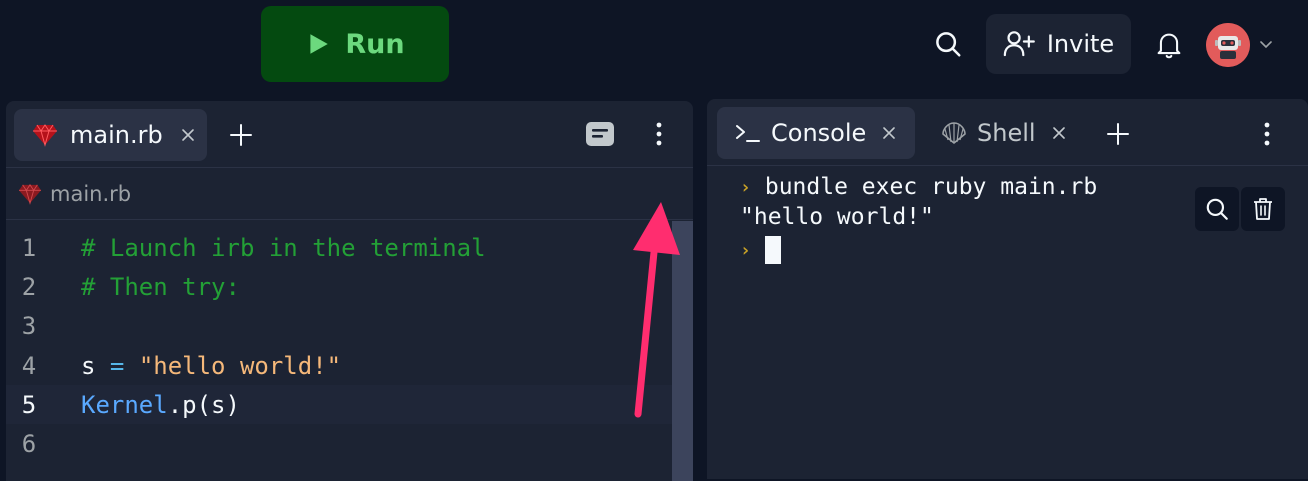 Image resolution: width=1308 pixels, height=481 pixels. What do you see at coordinates (283, 247) in the screenshot?
I see `code-text: # Launch irb in the terminal` at bounding box center [283, 247].